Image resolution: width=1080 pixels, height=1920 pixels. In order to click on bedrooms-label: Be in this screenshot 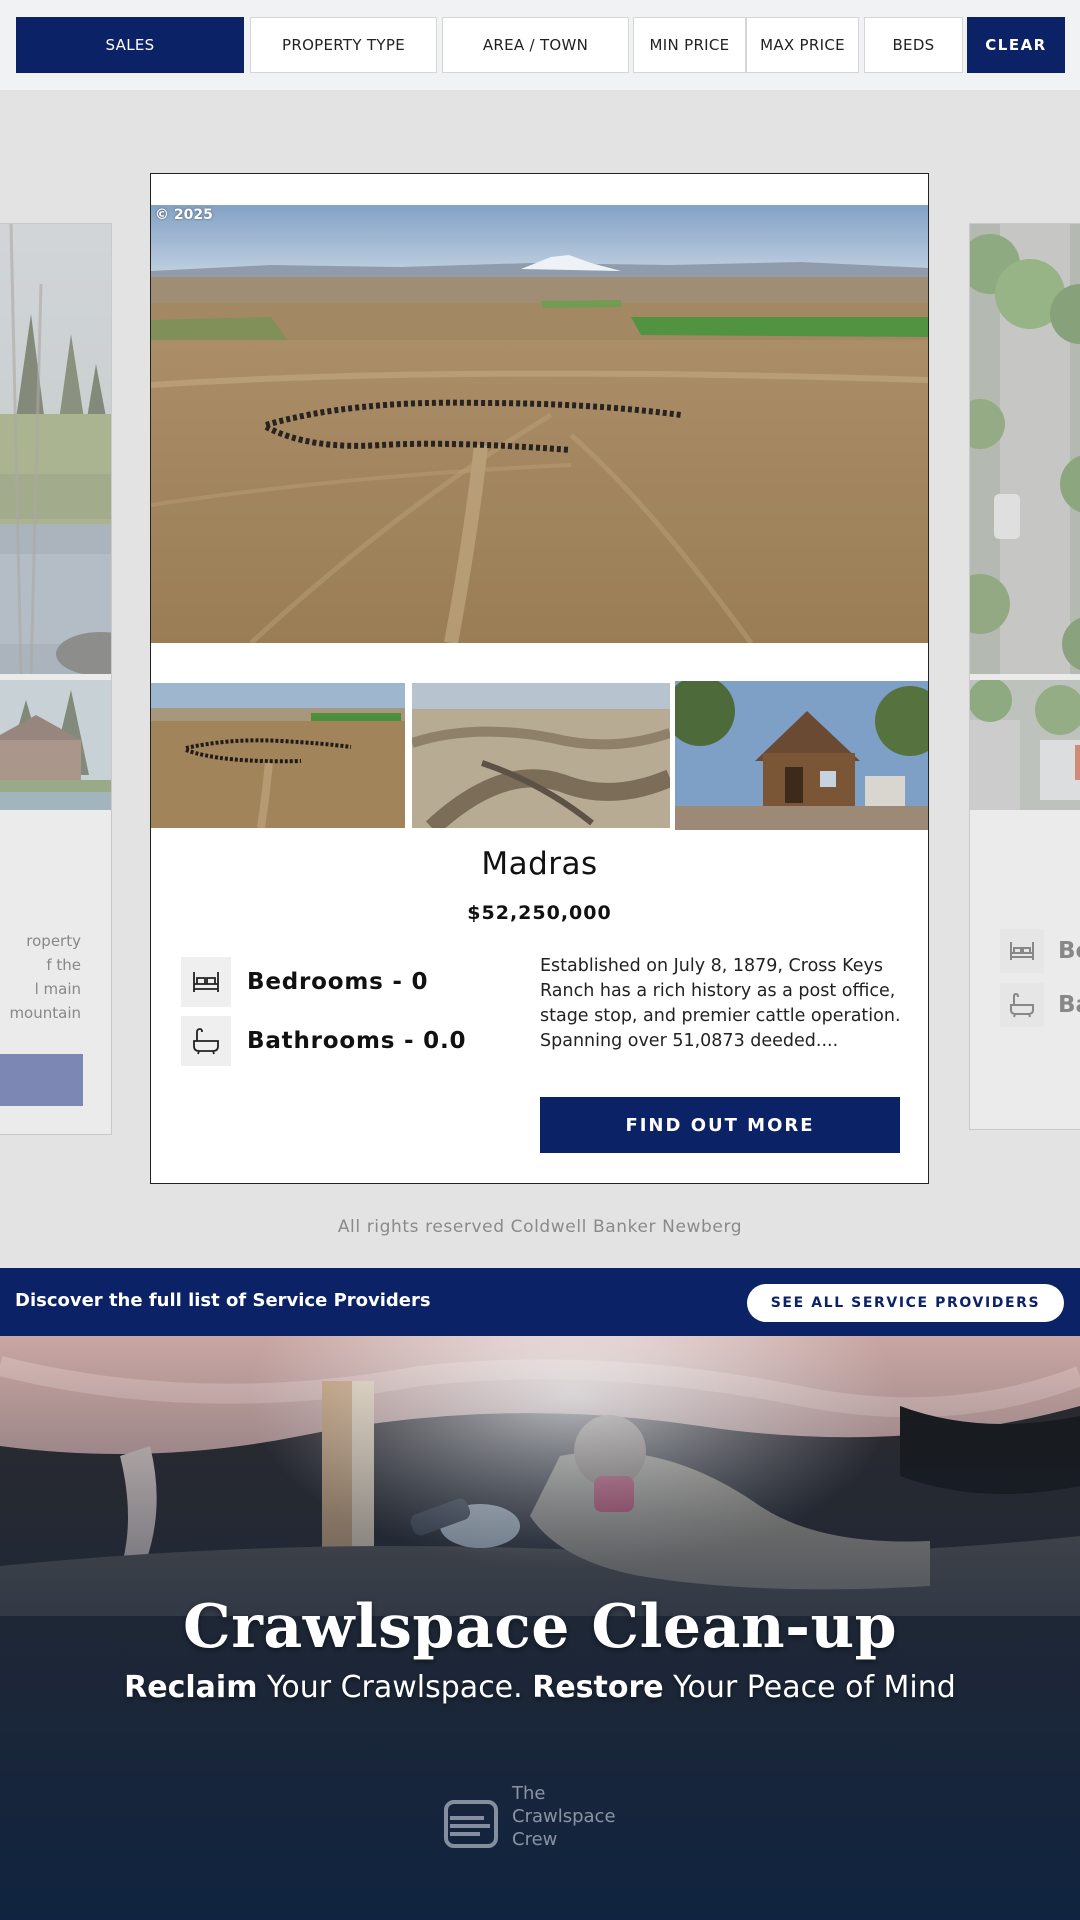, I will do `click(1069, 951)`.